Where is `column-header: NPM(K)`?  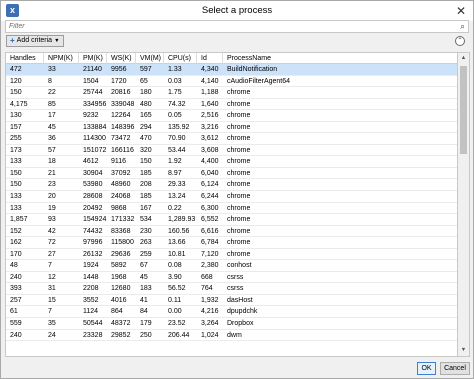
column-header: NPM(K) is located at coordinates (61, 58).